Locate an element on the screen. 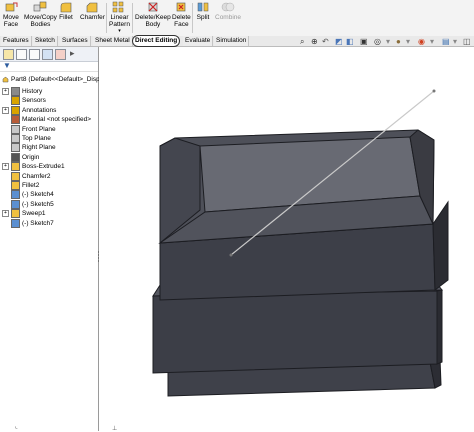  view-settings-icon: ▤ is located at coordinates (446, 41).